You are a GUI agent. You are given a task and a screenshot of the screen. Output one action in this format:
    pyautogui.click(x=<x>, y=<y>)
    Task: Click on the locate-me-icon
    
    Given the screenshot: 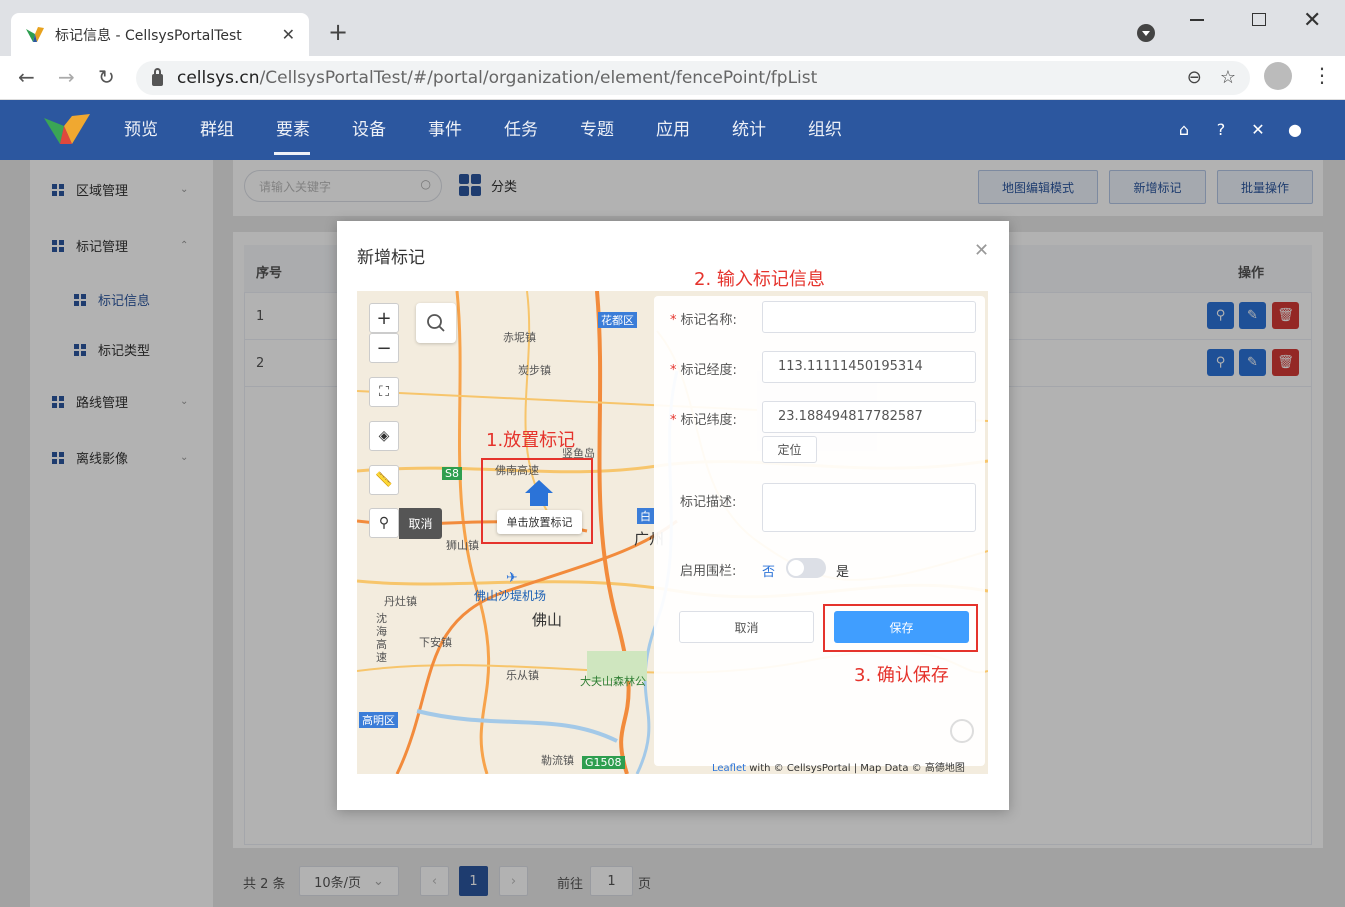 What is the action you would take?
    pyautogui.click(x=962, y=731)
    